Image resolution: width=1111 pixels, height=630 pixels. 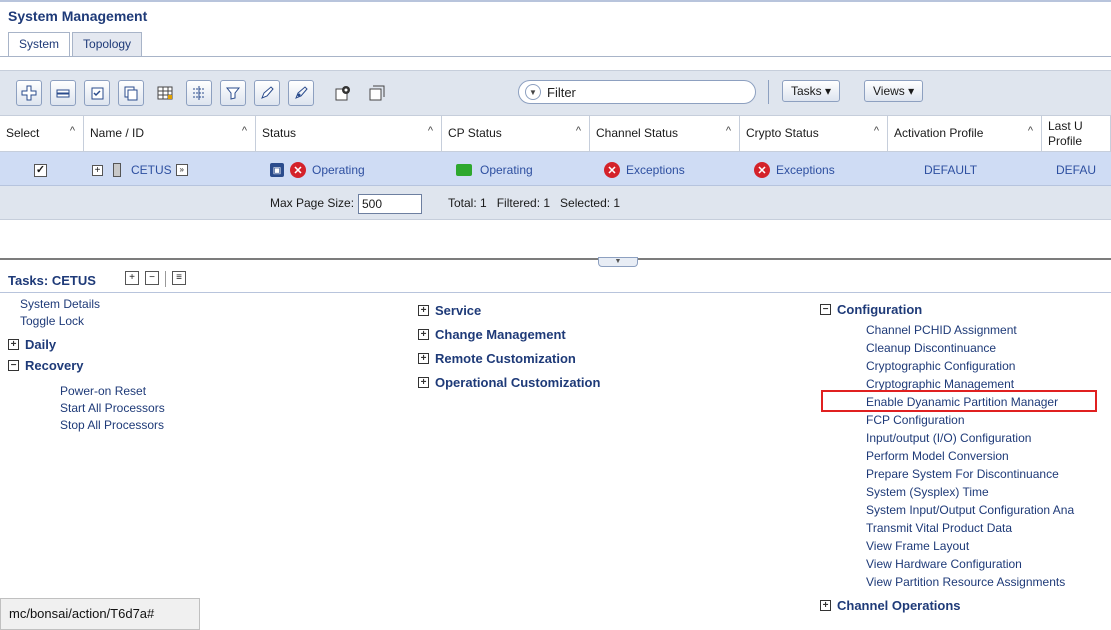 I want to click on select-all-icon, so click(x=97, y=93).